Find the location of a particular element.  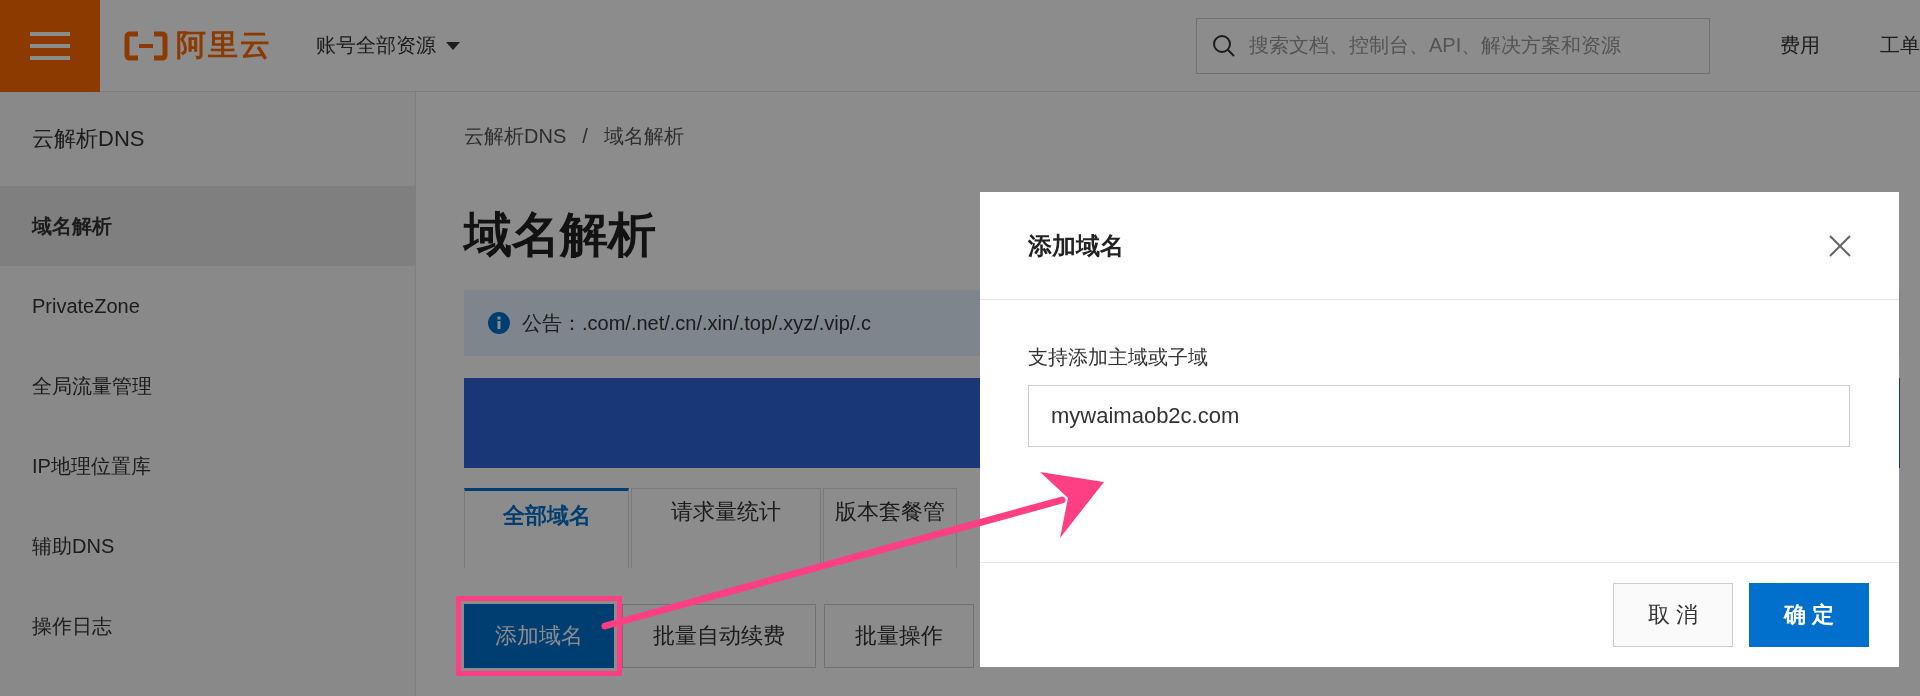

menu-icon is located at coordinates (50, 45).